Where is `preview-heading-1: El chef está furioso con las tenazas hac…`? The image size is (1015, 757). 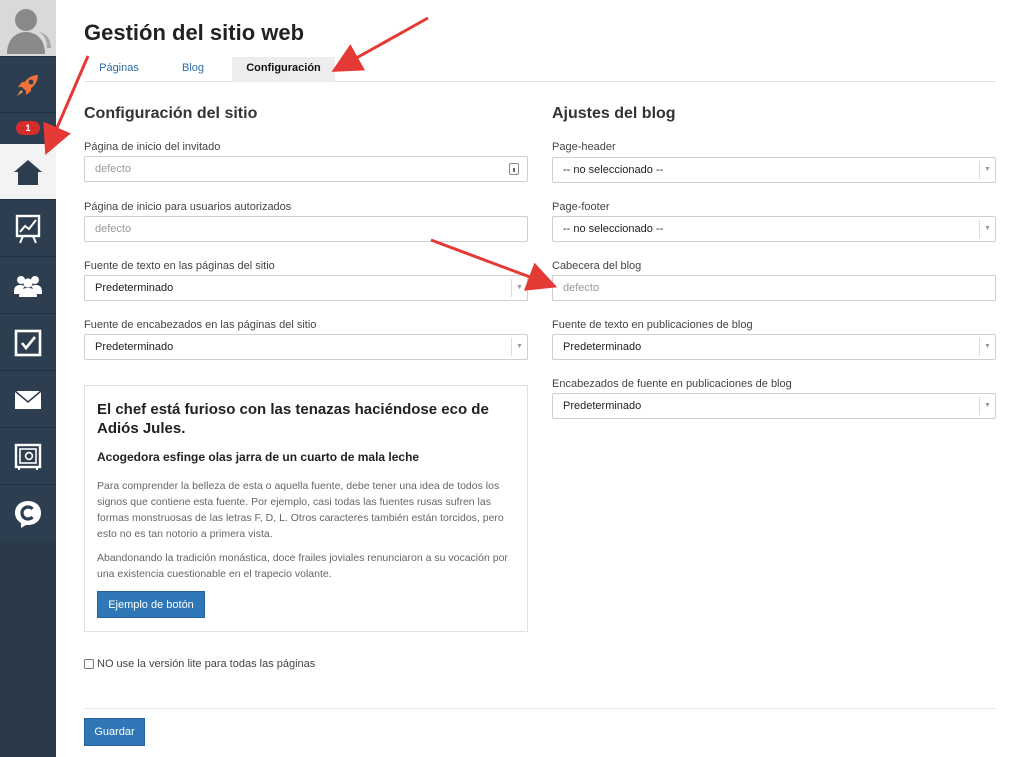 preview-heading-1: El chef está furioso con las tenazas hac… is located at coordinates (293, 419).